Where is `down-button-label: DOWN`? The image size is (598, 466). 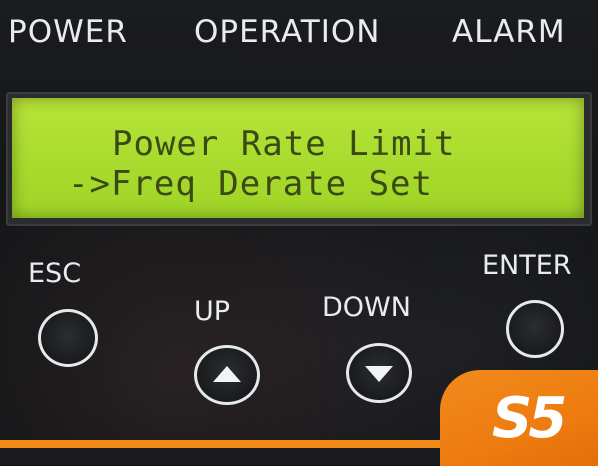 down-button-label: DOWN is located at coordinates (366, 307).